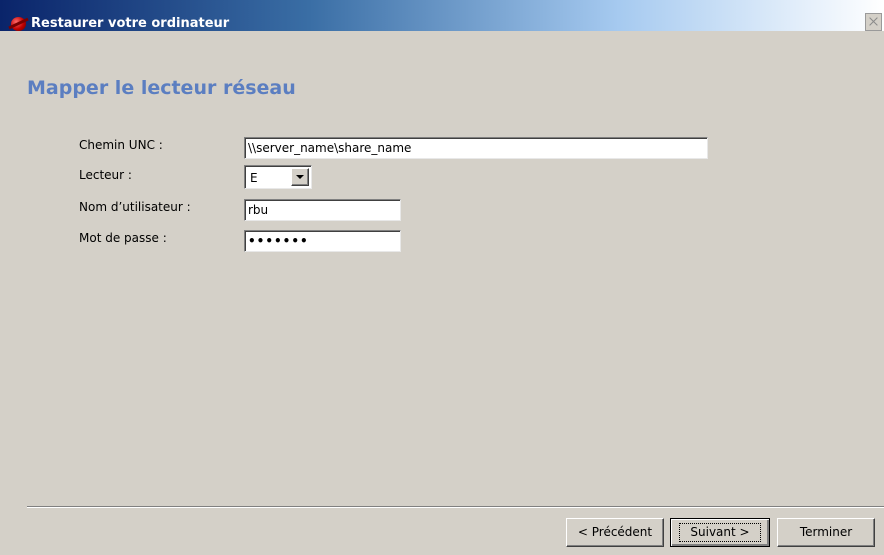 The width and height of the screenshot is (884, 555). What do you see at coordinates (476, 148) in the screenshot?
I see `unc-path-input: \\server_name\share_name` at bounding box center [476, 148].